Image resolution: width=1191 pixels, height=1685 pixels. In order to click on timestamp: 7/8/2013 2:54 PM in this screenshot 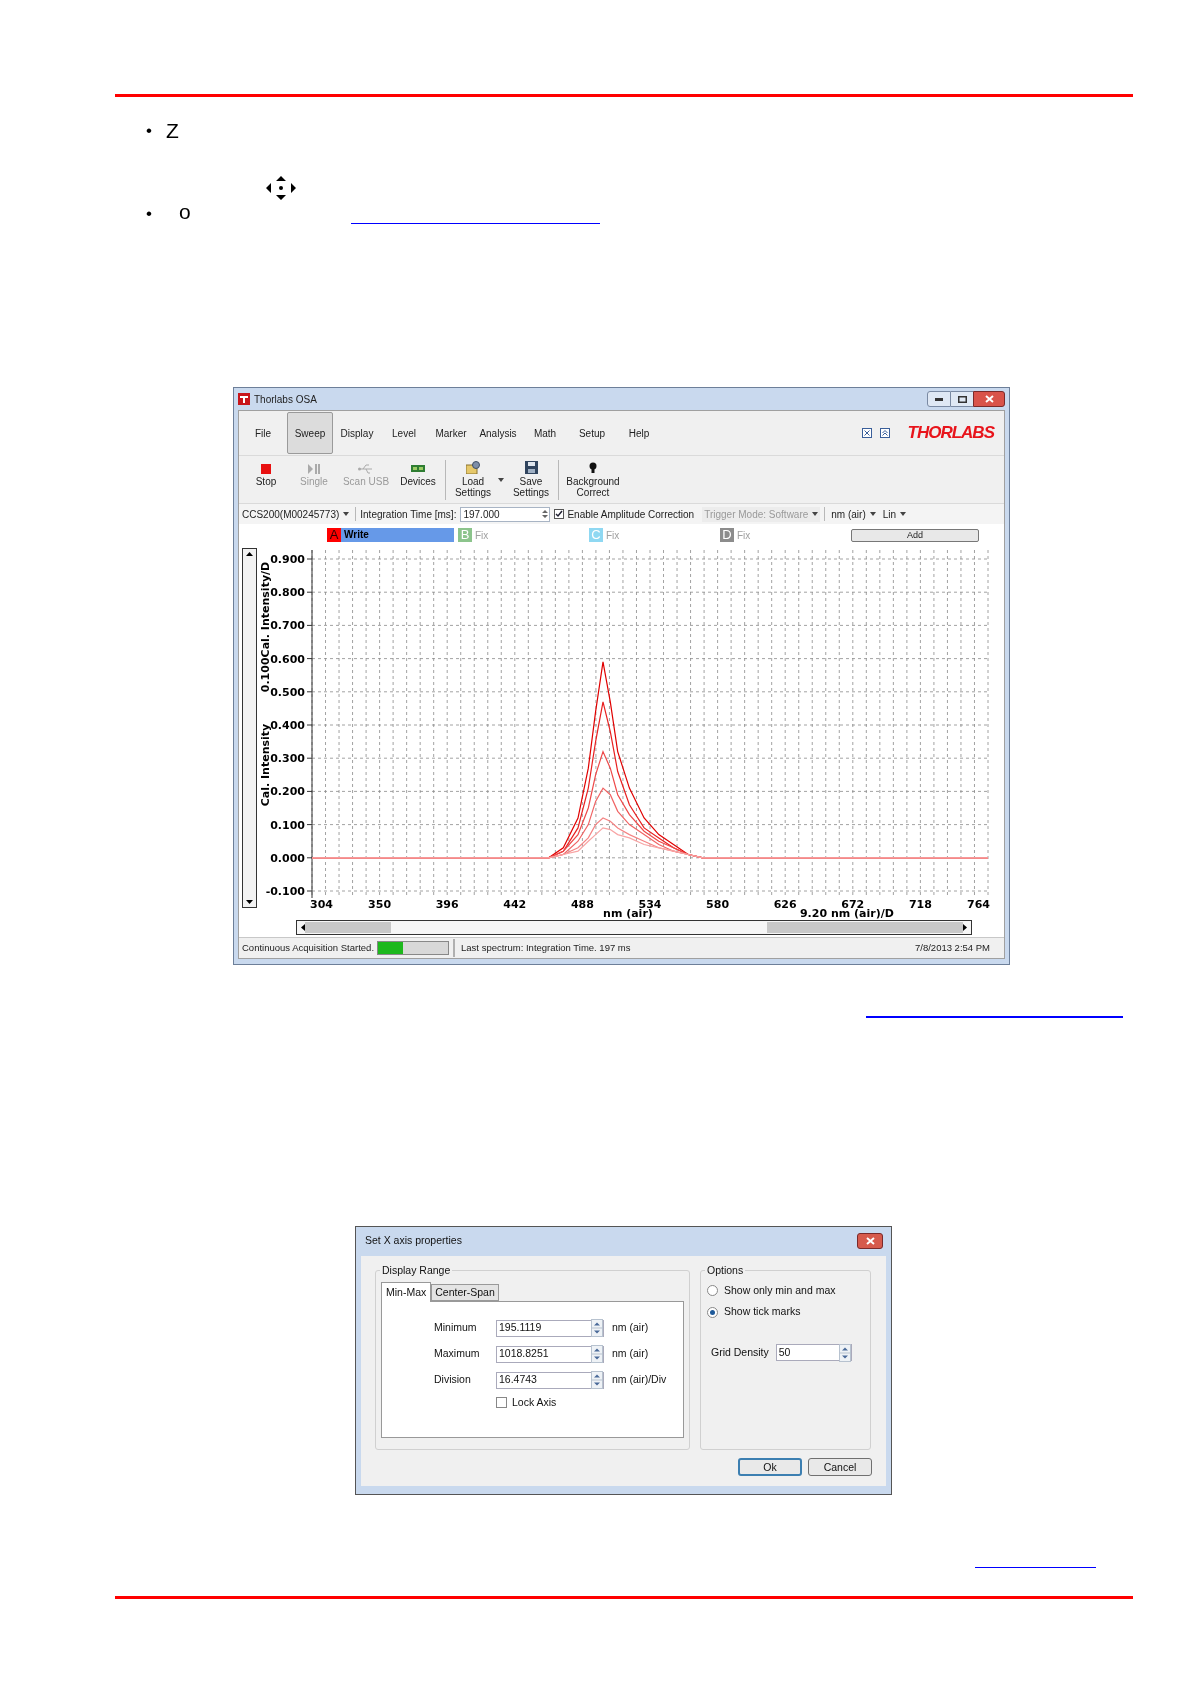, I will do `click(952, 947)`.